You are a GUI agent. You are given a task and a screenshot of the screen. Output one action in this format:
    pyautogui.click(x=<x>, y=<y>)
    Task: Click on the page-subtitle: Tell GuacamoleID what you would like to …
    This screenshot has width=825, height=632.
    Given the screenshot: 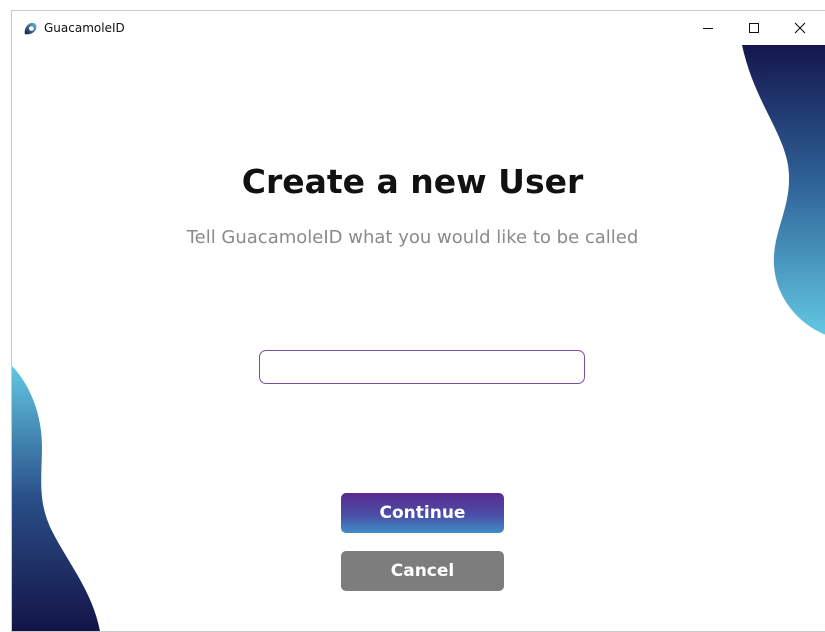 What is the action you would take?
    pyautogui.click(x=412, y=237)
    